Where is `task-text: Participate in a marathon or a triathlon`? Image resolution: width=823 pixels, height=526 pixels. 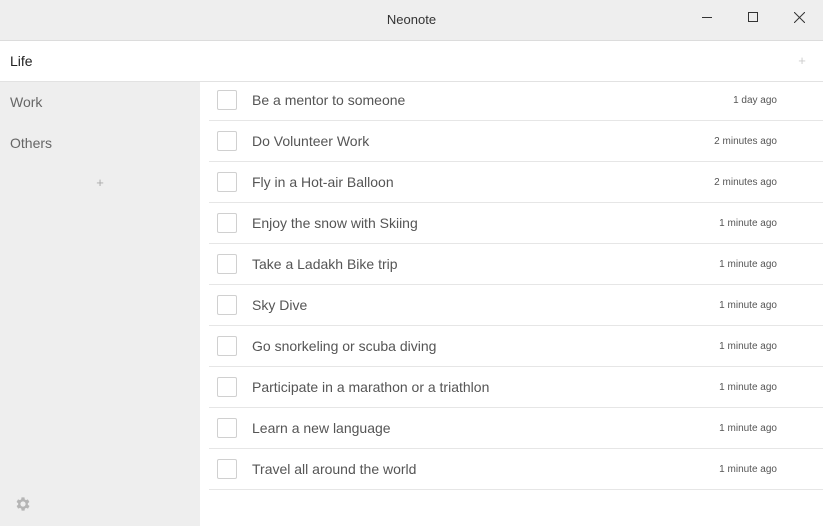 task-text: Participate in a marathon or a triathlon is located at coordinates (371, 387).